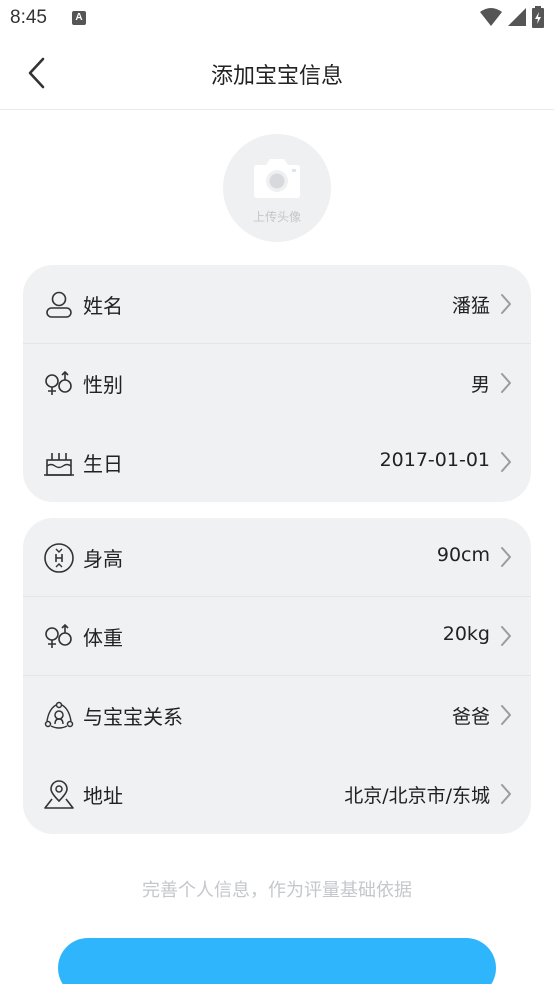 The width and height of the screenshot is (554, 984). I want to click on status-icons, so click(512, 17).